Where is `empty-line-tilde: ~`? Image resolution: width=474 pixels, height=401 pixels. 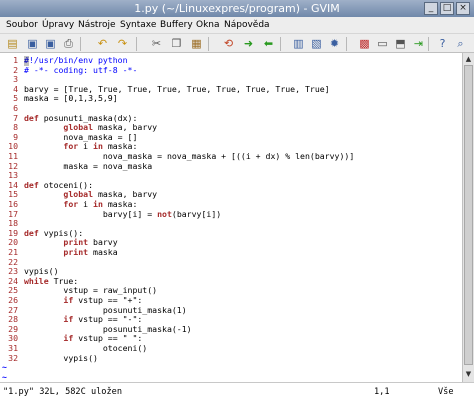 empty-line-tilde: ~ is located at coordinates (4, 376).